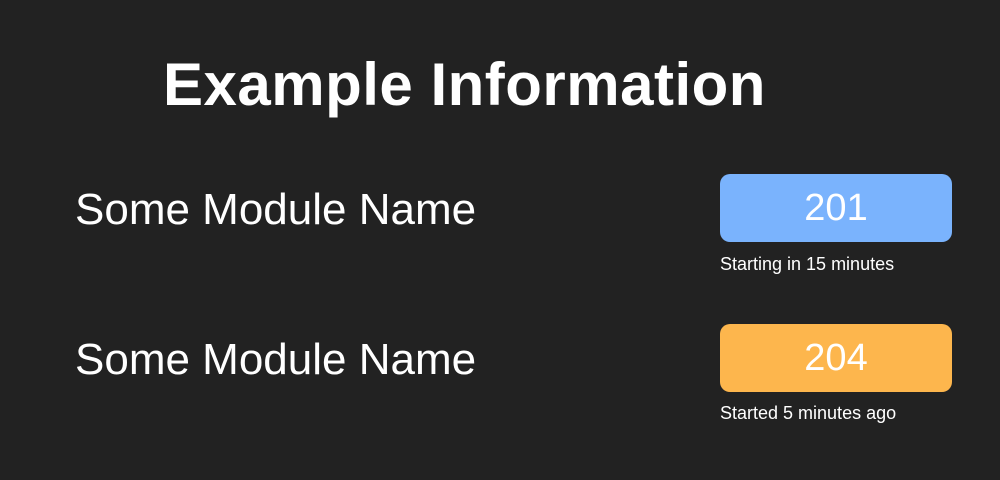  What do you see at coordinates (836, 208) in the screenshot?
I see `room-badge: 201` at bounding box center [836, 208].